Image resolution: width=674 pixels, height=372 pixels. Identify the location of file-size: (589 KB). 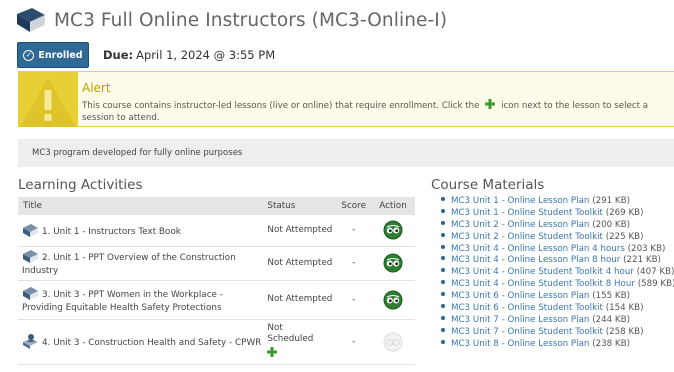
(655, 284).